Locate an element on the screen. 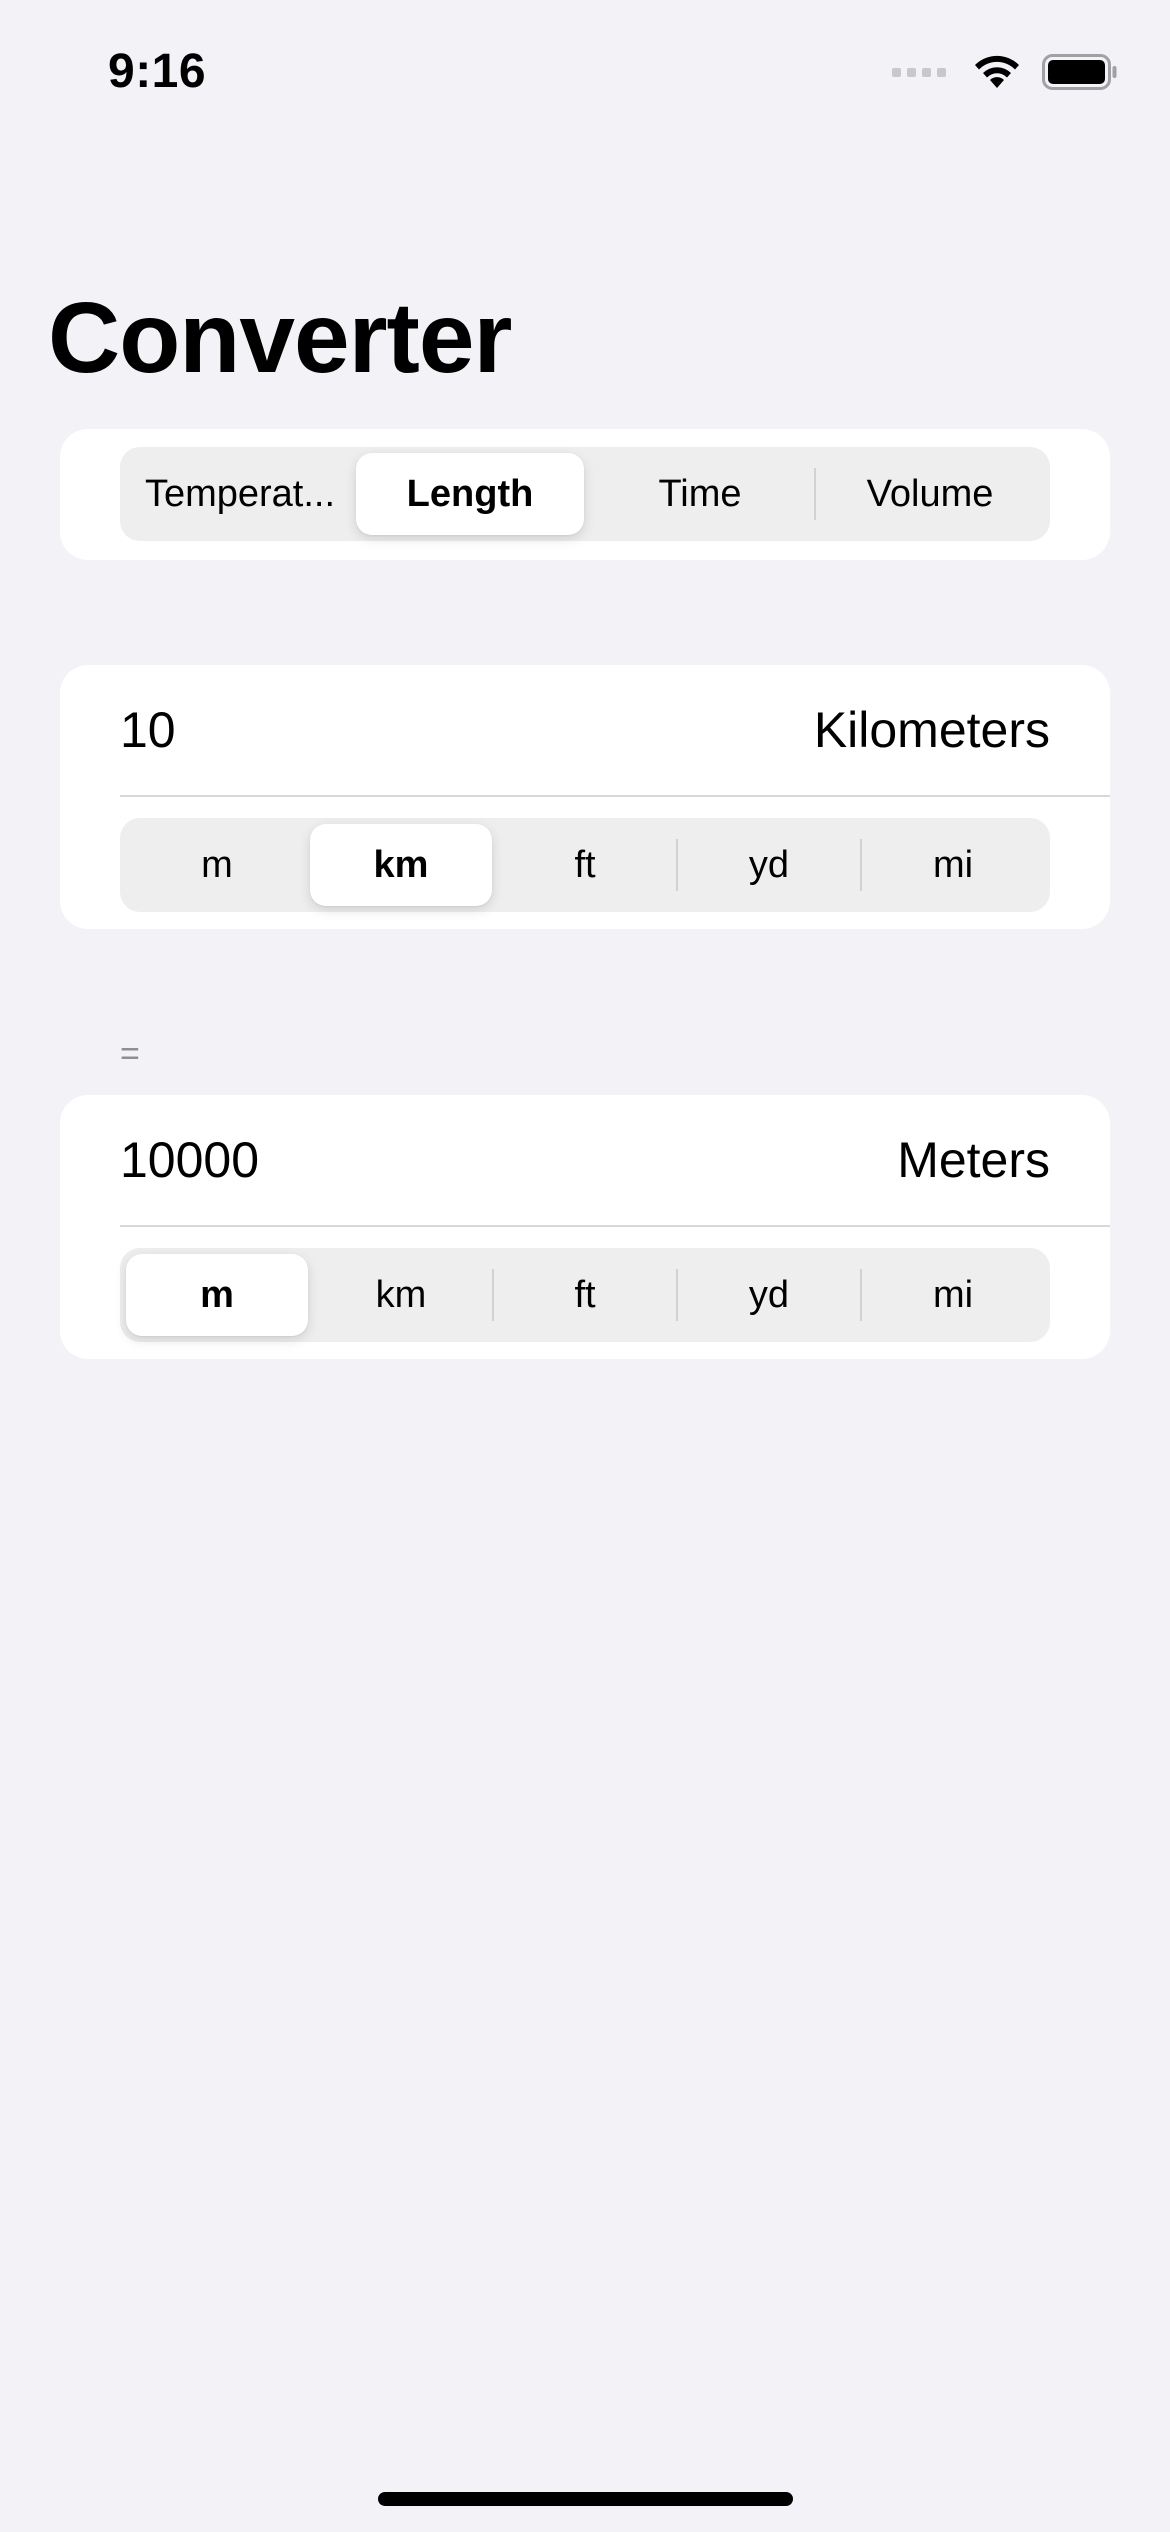  input-unit-yd: yd is located at coordinates (769, 865).